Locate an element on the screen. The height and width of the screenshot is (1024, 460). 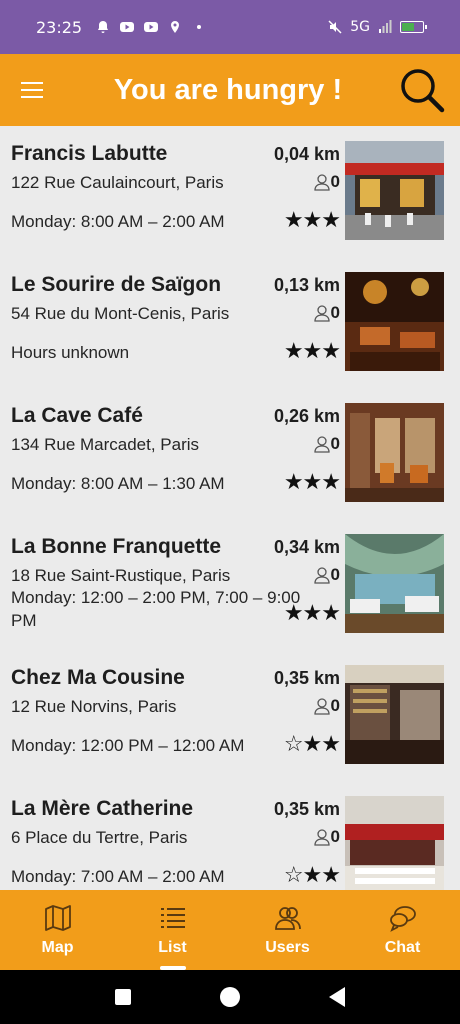
nav-chat: Chat is located at coordinates (402, 930).